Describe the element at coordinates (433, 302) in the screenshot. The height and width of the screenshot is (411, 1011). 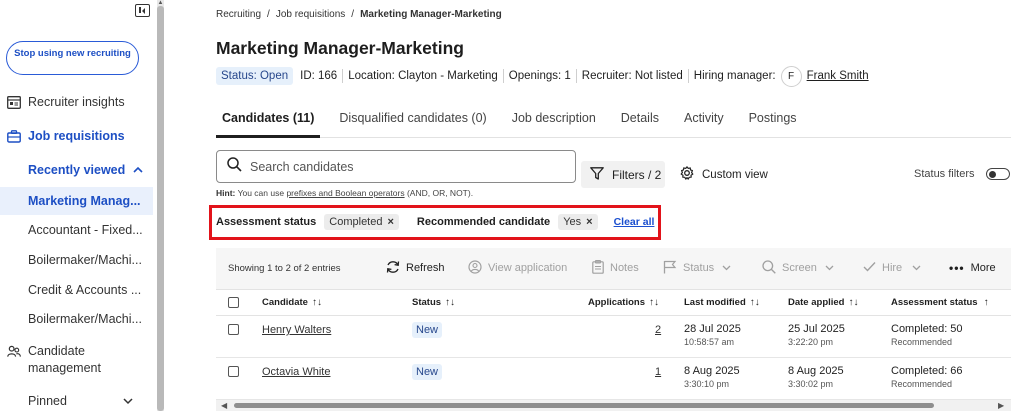
I see `col-status: Status ↑↓` at that location.